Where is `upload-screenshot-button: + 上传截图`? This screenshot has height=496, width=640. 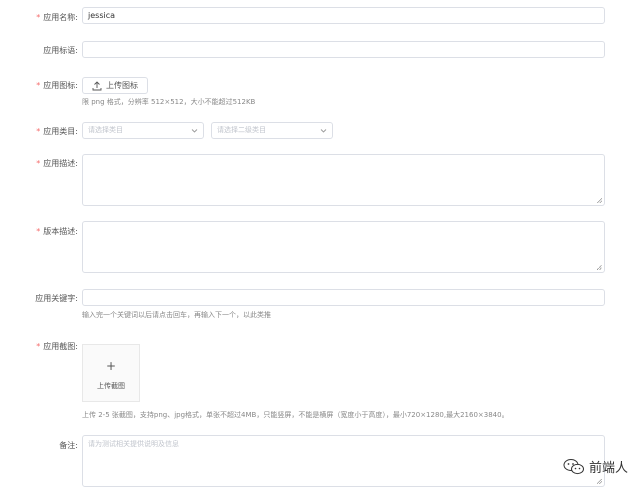 upload-screenshot-button: + 上传截图 is located at coordinates (111, 373).